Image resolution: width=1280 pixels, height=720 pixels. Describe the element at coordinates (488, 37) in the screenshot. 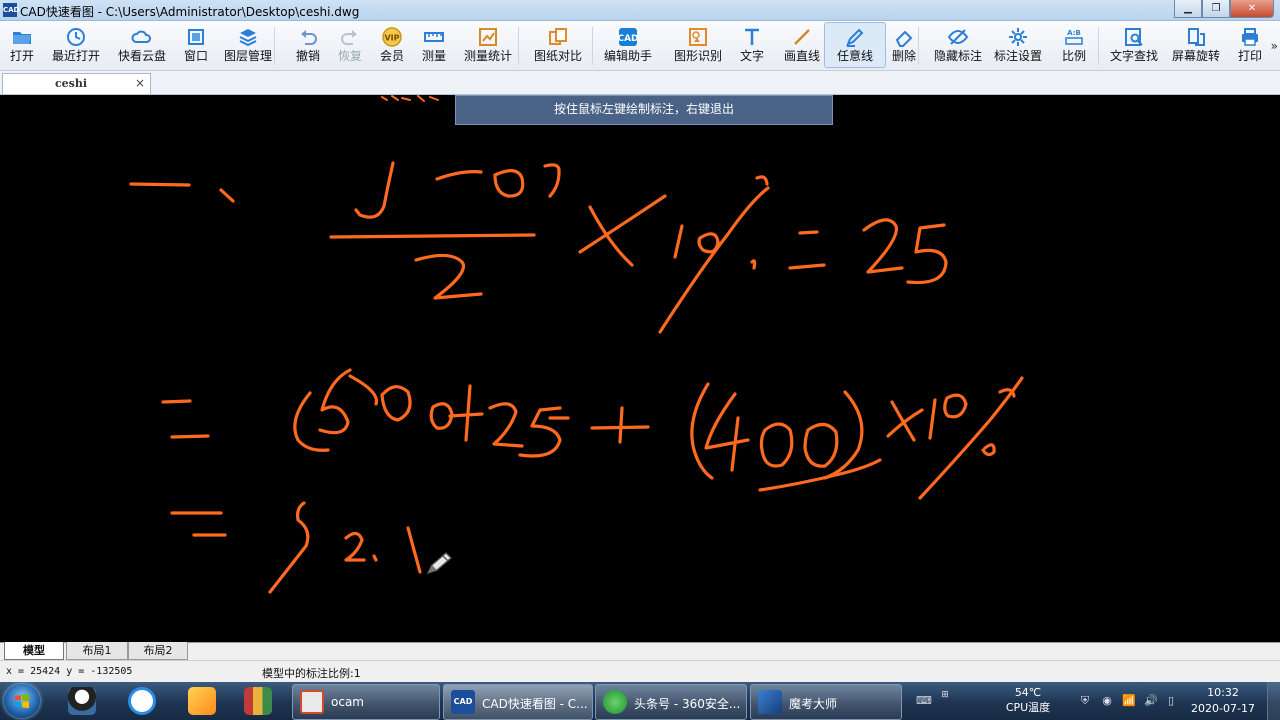

I see `measure-stats-icon` at that location.